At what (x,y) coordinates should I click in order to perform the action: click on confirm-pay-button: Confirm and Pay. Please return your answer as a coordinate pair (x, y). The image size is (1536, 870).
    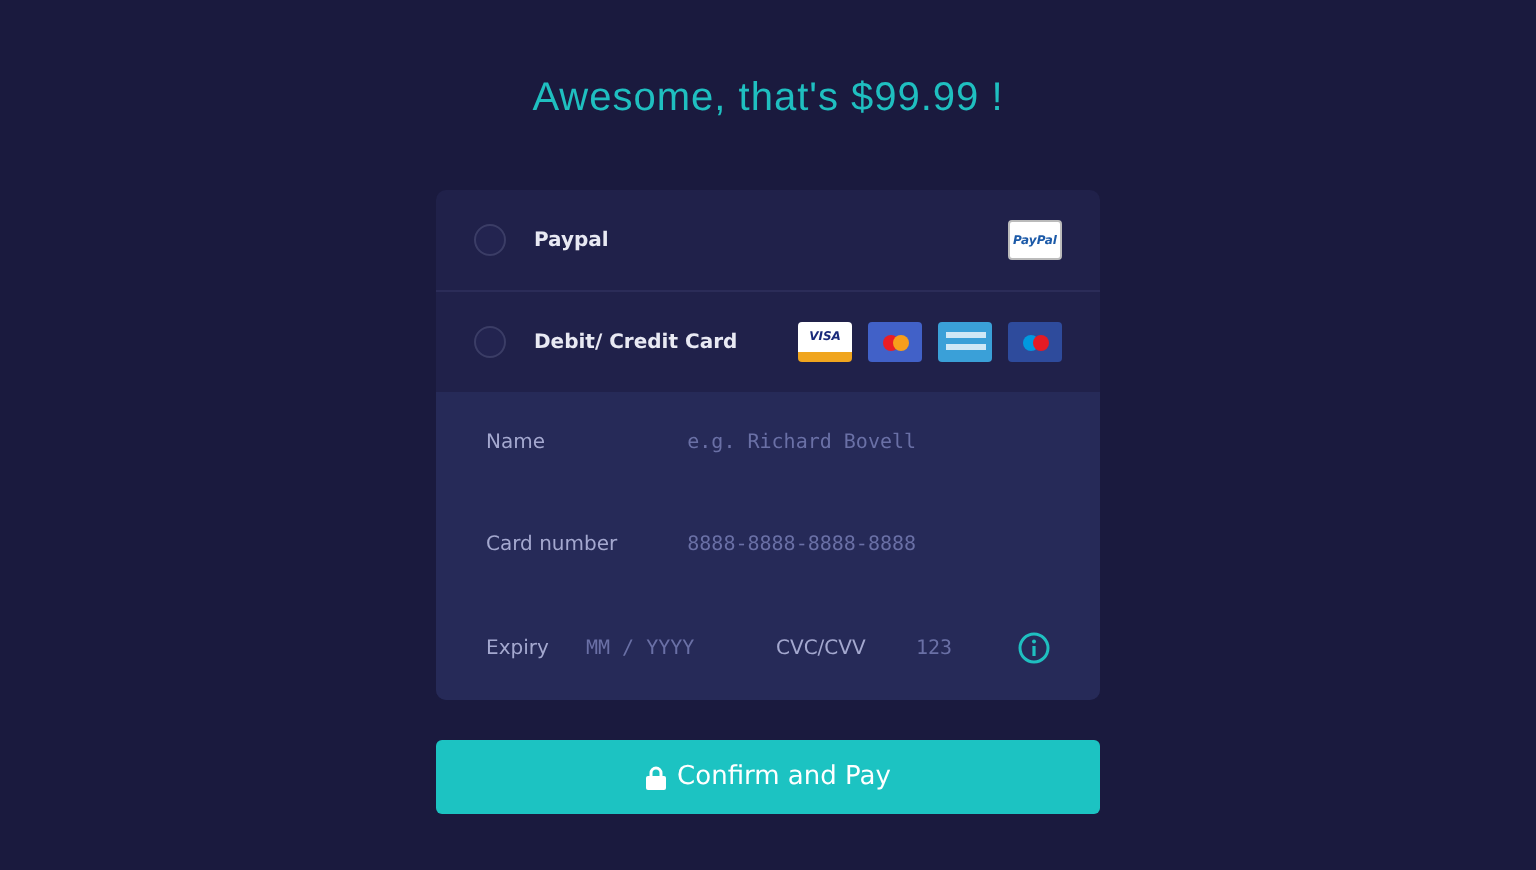
    Looking at the image, I should click on (768, 777).